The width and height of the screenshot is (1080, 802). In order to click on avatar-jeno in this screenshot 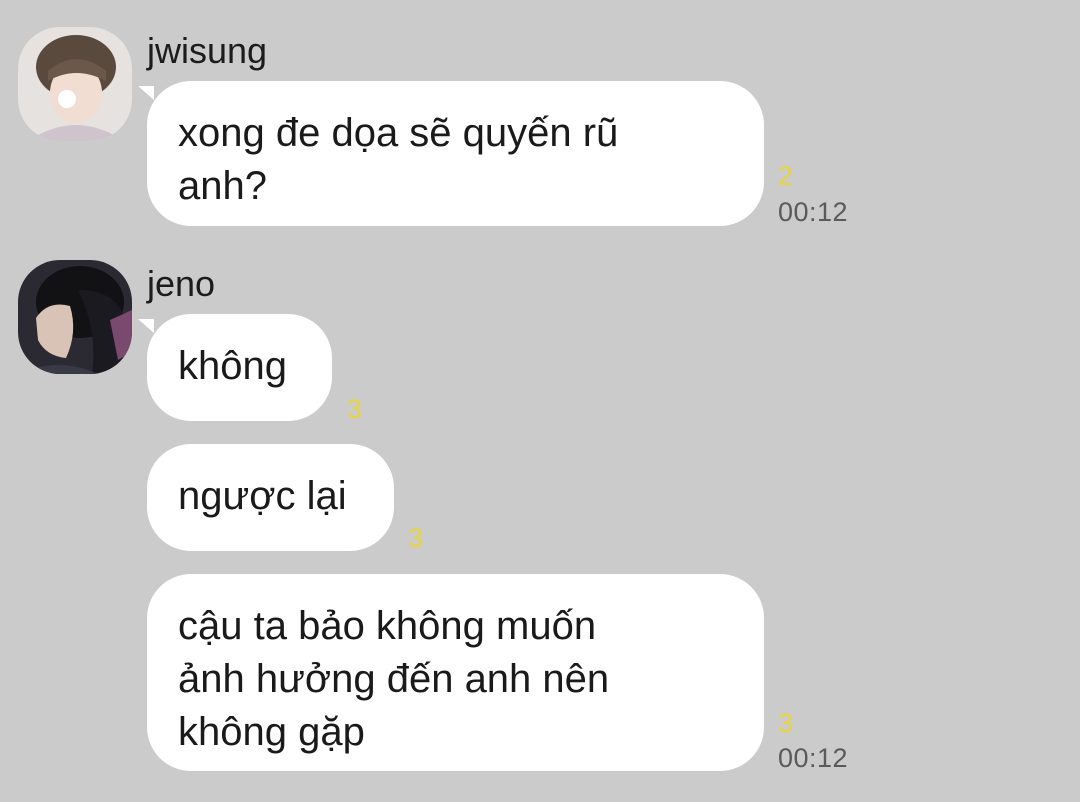, I will do `click(75, 317)`.